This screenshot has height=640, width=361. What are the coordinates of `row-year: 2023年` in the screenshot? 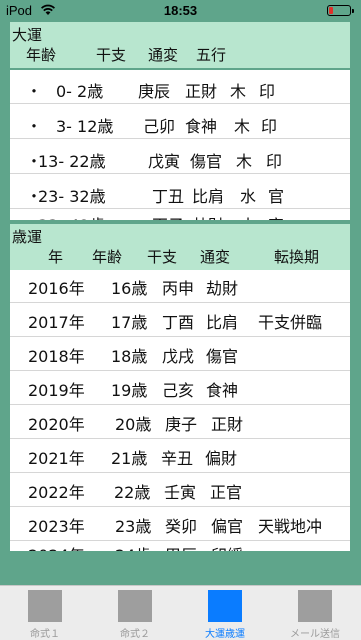 It's located at (56, 526).